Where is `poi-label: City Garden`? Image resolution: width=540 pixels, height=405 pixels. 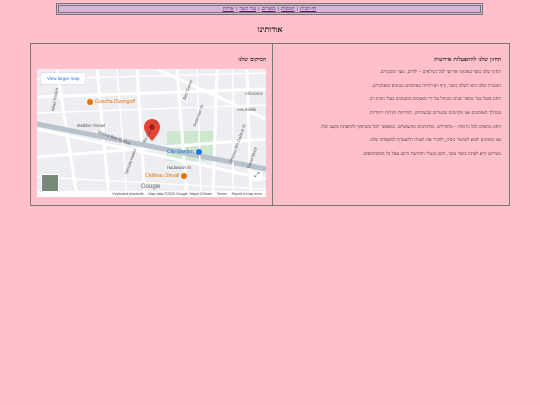 poi-label: City Garden is located at coordinates (180, 152).